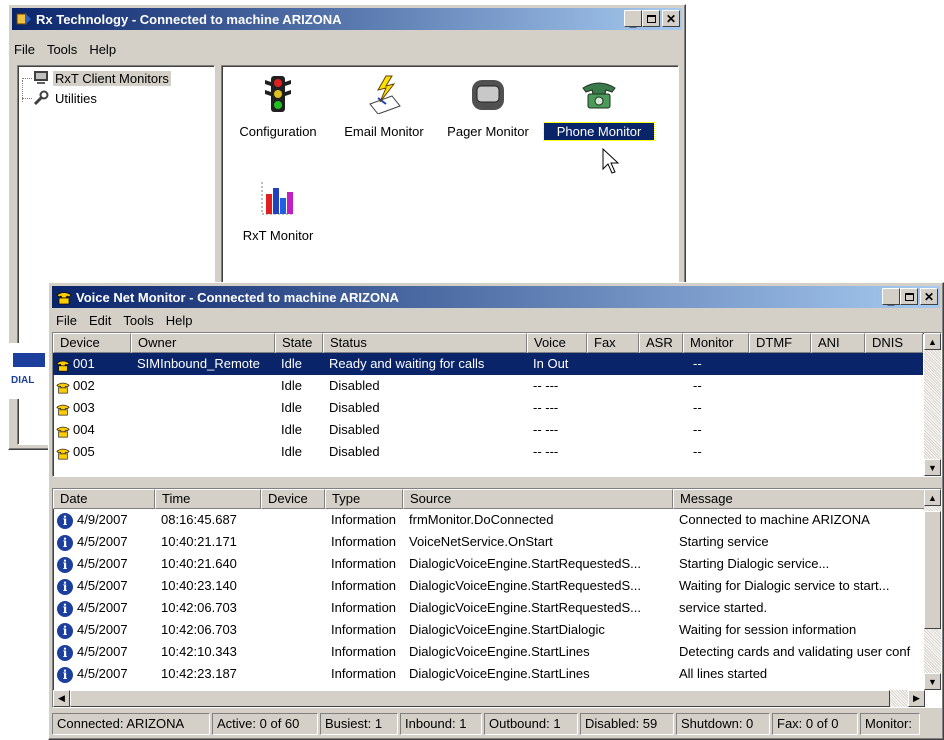 The width and height of the screenshot is (944, 740). Describe the element at coordinates (932, 404) in the screenshot. I see `device-list-scrollbar: ▲ ▼` at that location.